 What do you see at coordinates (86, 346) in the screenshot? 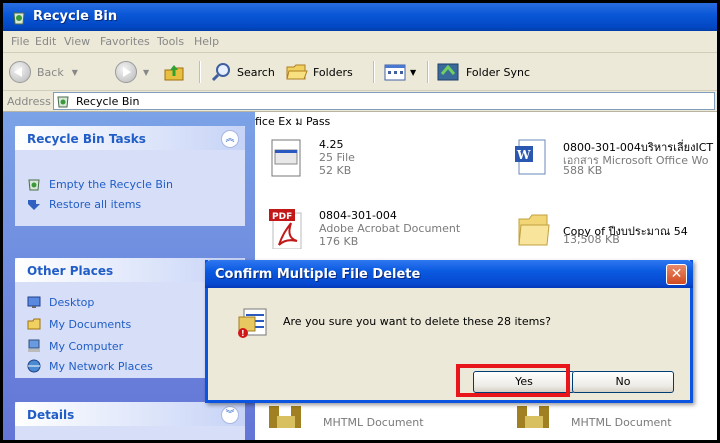
I see `place-label: My Computer` at bounding box center [86, 346].